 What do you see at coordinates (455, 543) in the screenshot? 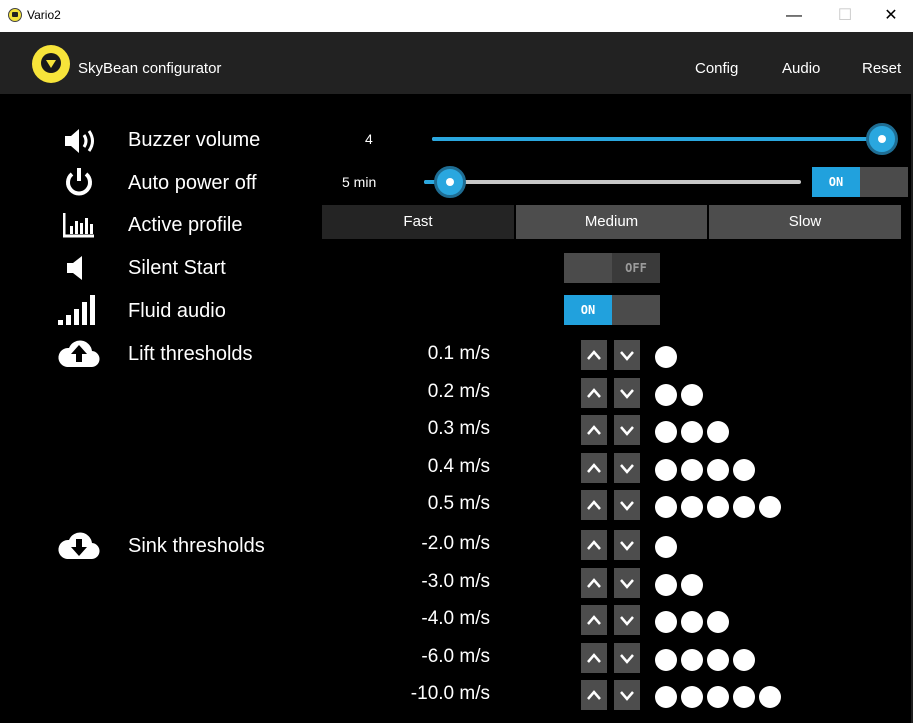
I see `sink-threshold-value: -2.0 m/s` at bounding box center [455, 543].